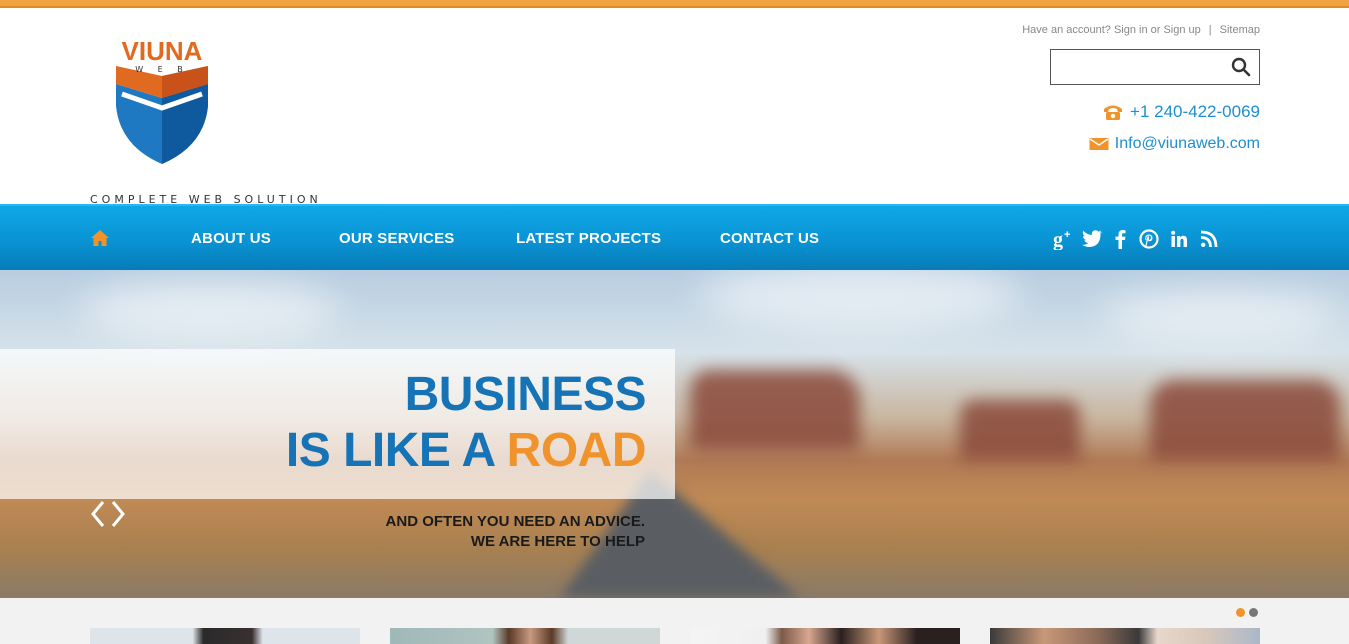 This screenshot has height=644, width=1349. Describe the element at coordinates (162, 69) in the screenshot. I see `logo-sub-wordmark: W E B` at that location.